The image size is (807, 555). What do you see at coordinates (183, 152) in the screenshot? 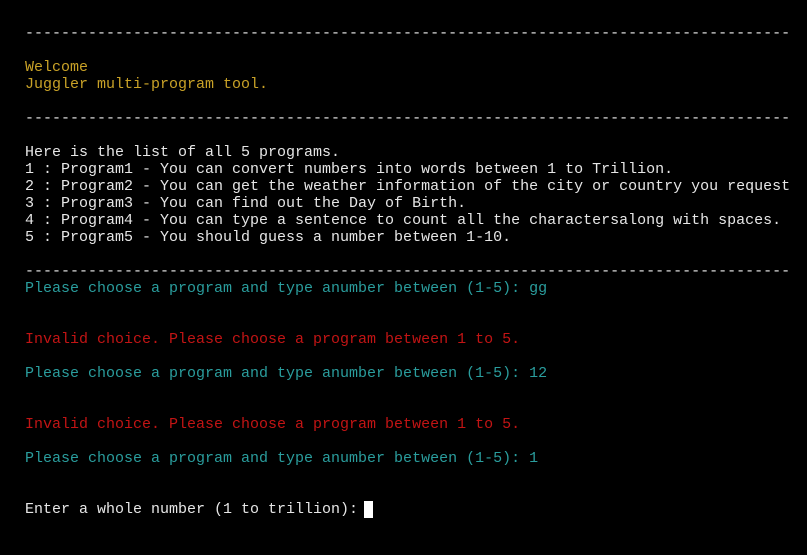
I see `programs-intro: Here is the list of all 5 programs.` at bounding box center [183, 152].